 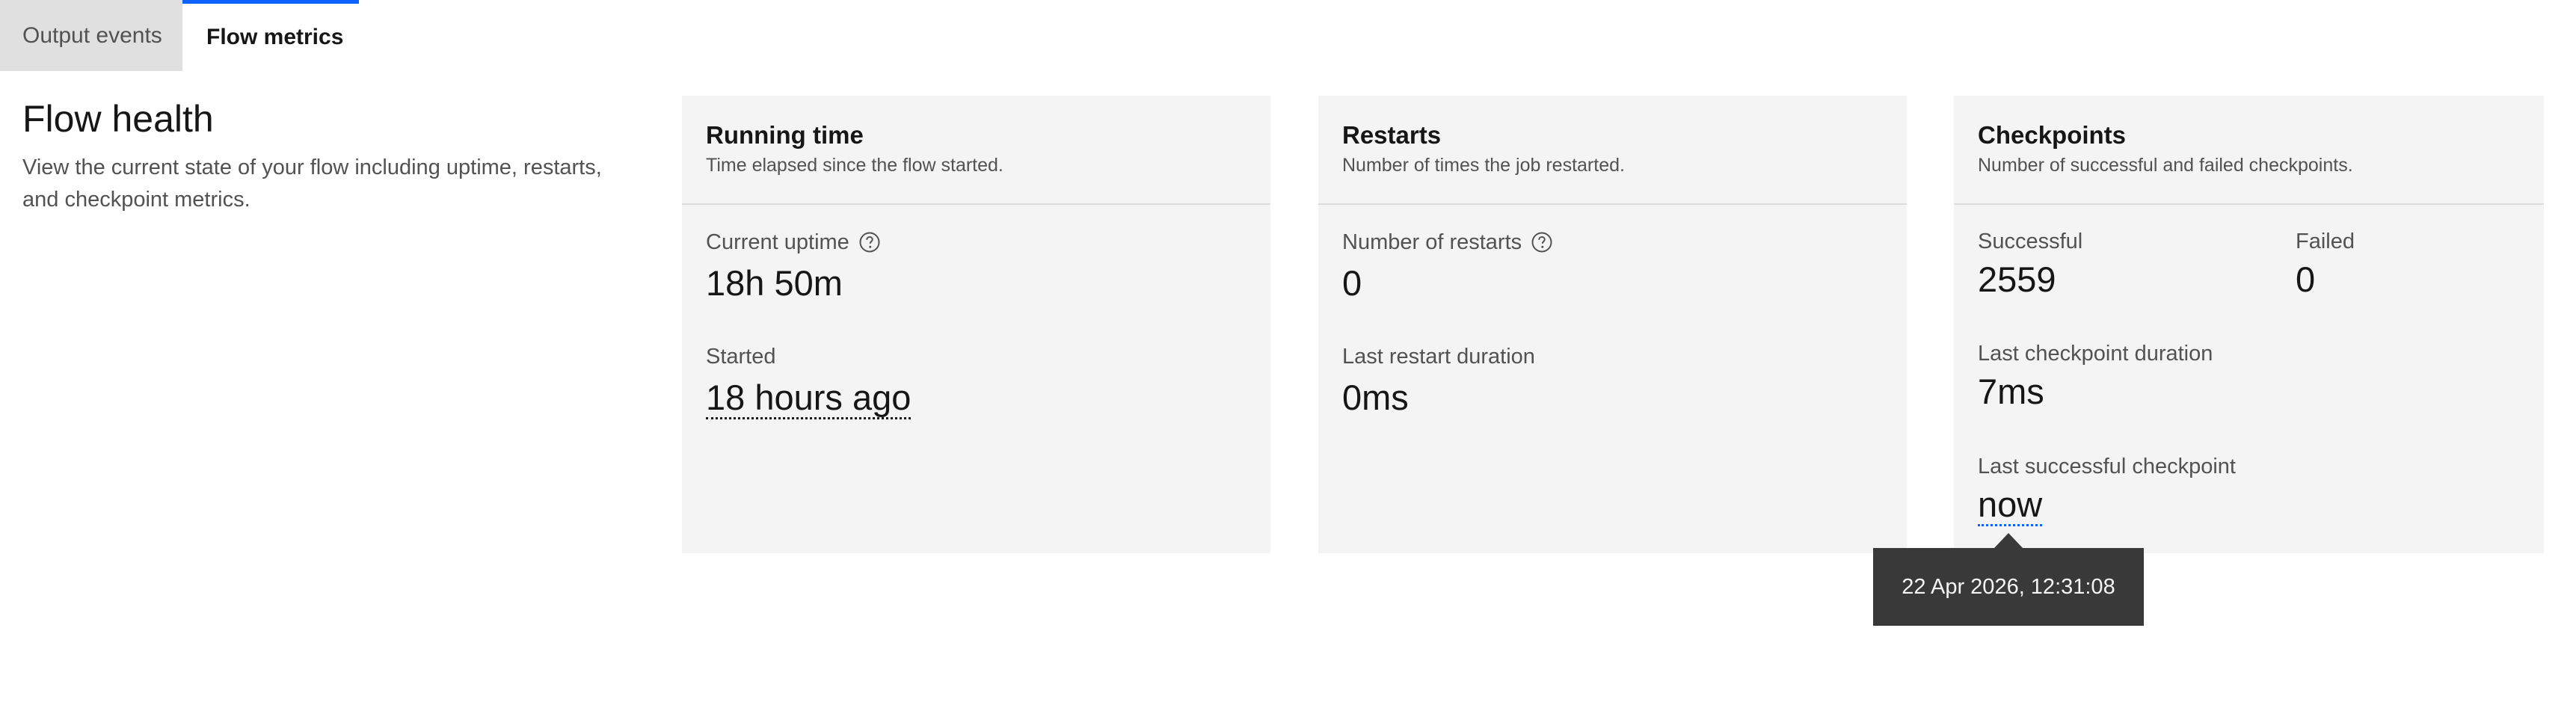 I want to click on tab-output-events-label: Output events, so click(x=92, y=35).